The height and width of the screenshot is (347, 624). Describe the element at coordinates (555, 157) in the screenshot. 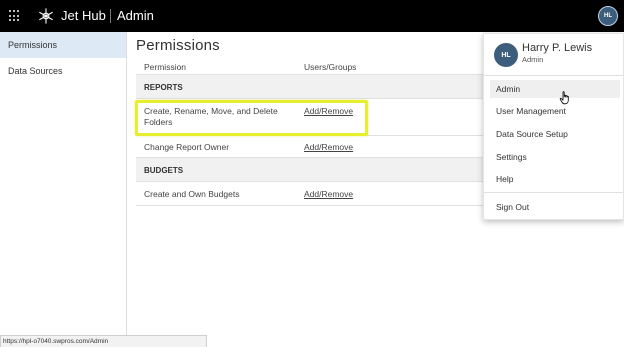

I see `menu-item-settings: Settings` at that location.